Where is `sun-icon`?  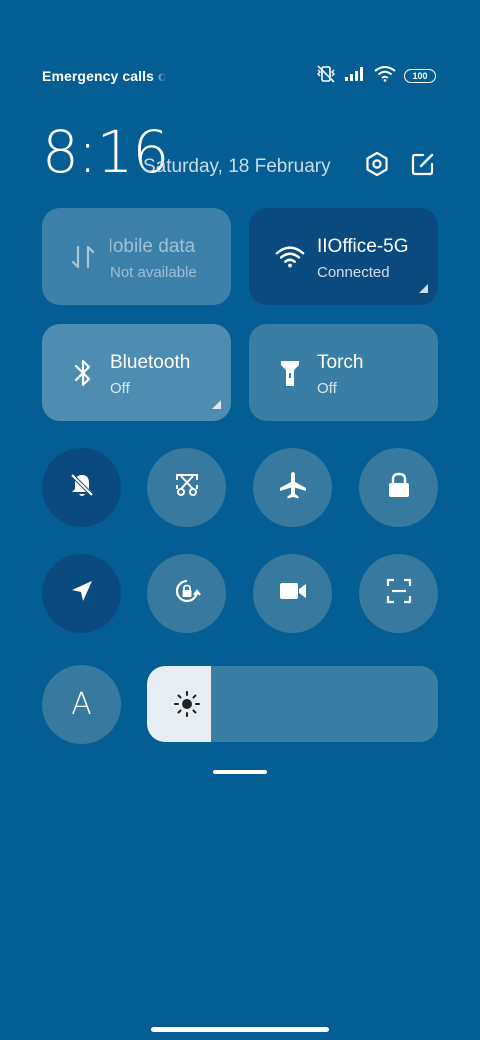
sun-icon is located at coordinates (187, 704).